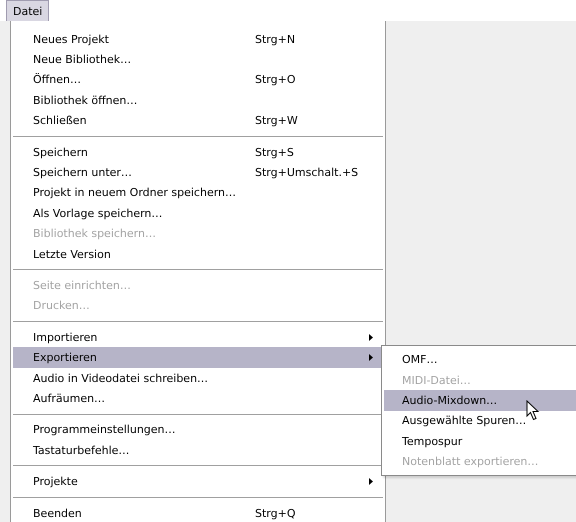  What do you see at coordinates (28, 10) in the screenshot?
I see `menu-title: Datei` at bounding box center [28, 10].